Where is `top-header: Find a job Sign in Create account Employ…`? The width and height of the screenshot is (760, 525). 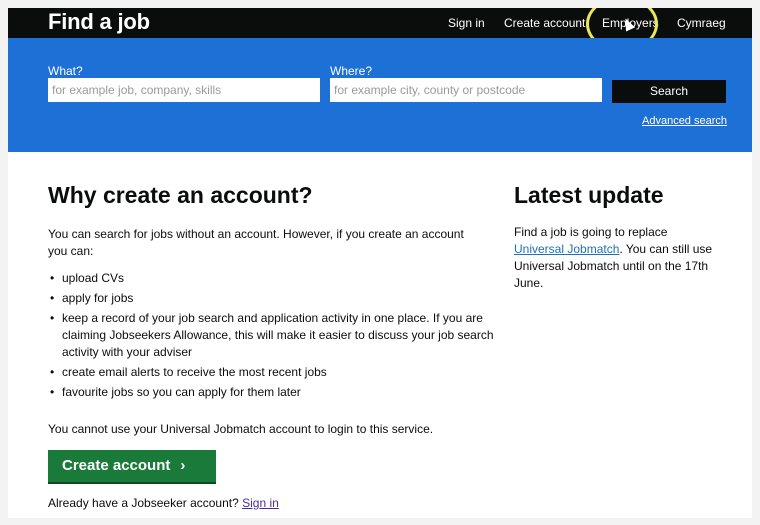
top-header: Find a job Sign in Create account Employ… is located at coordinates (380, 30).